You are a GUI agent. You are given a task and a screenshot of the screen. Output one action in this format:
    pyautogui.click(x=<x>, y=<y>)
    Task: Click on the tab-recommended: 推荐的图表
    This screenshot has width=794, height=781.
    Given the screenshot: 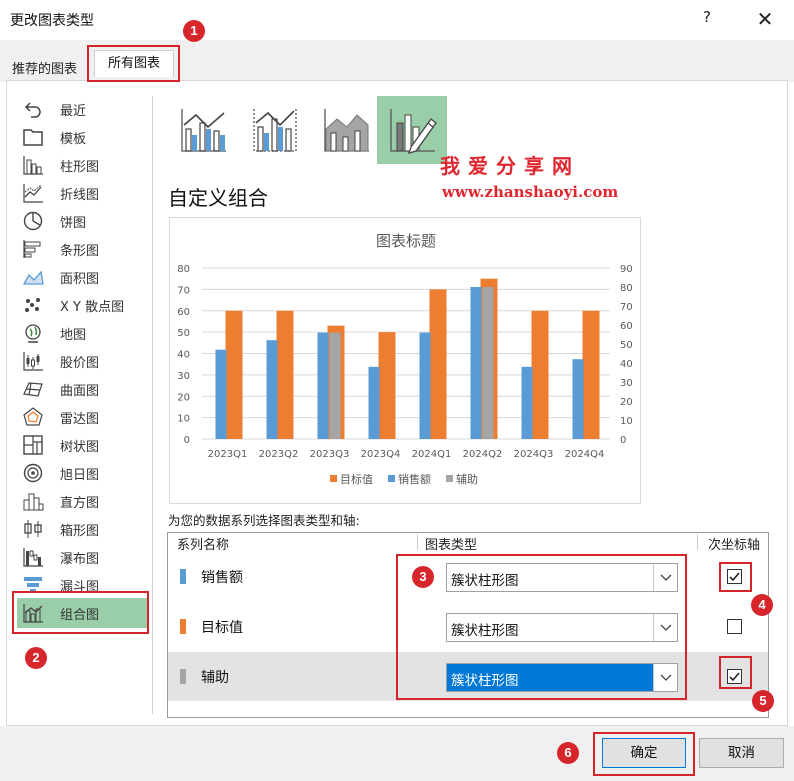 What is the action you would take?
    pyautogui.click(x=44, y=67)
    